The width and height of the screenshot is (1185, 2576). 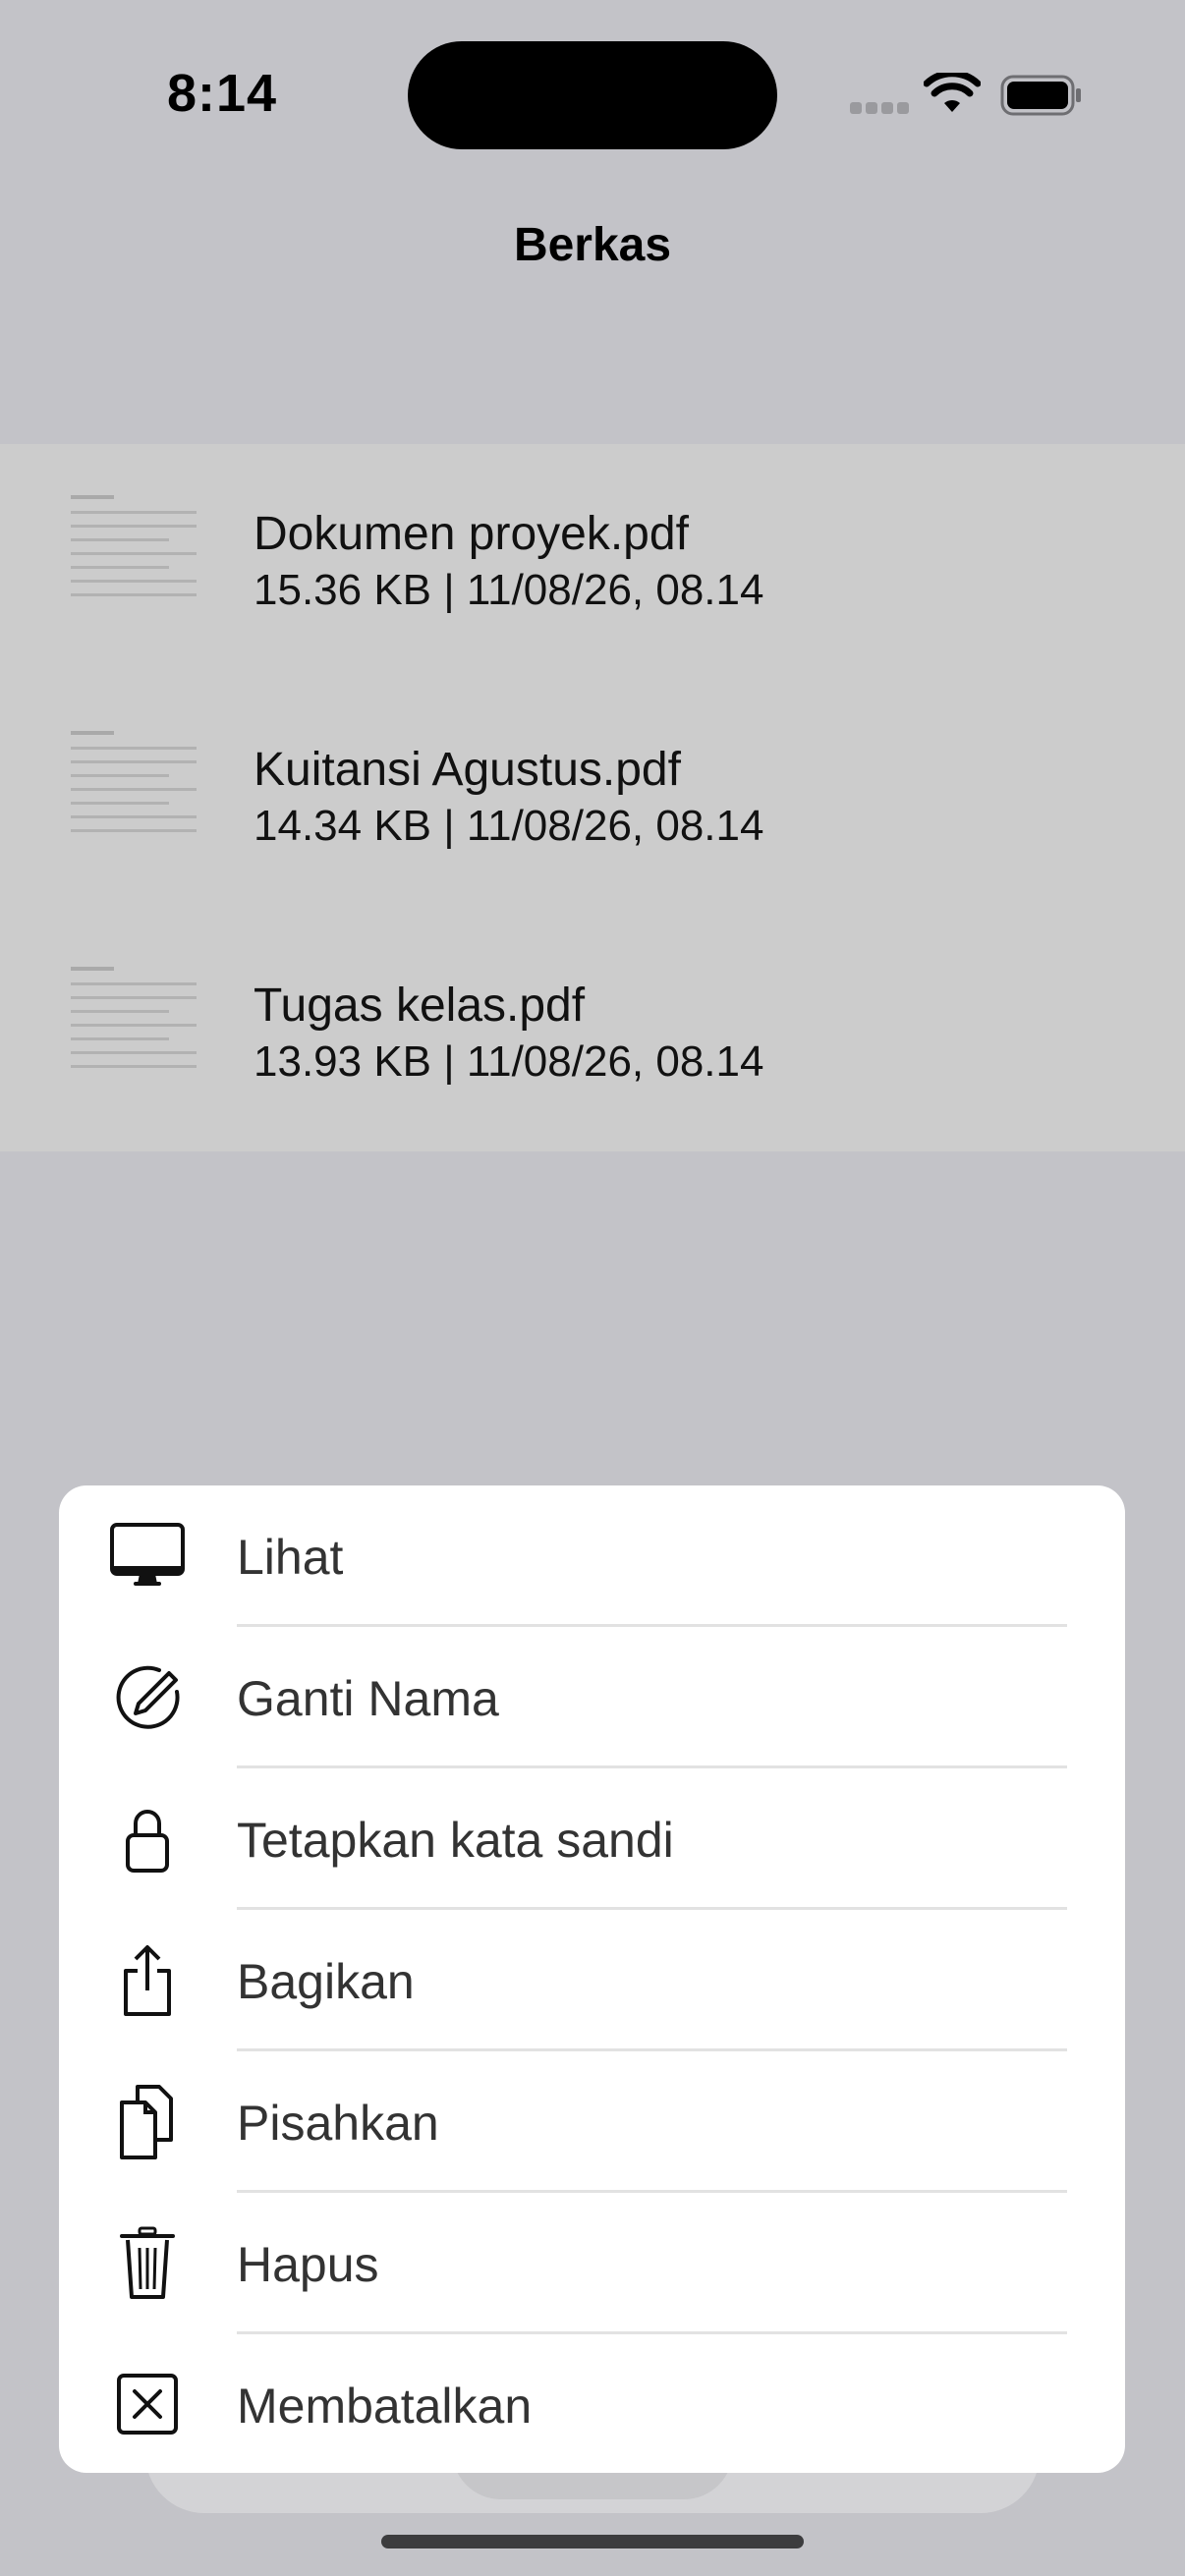 I want to click on action-share: Bagikan, so click(x=592, y=1980).